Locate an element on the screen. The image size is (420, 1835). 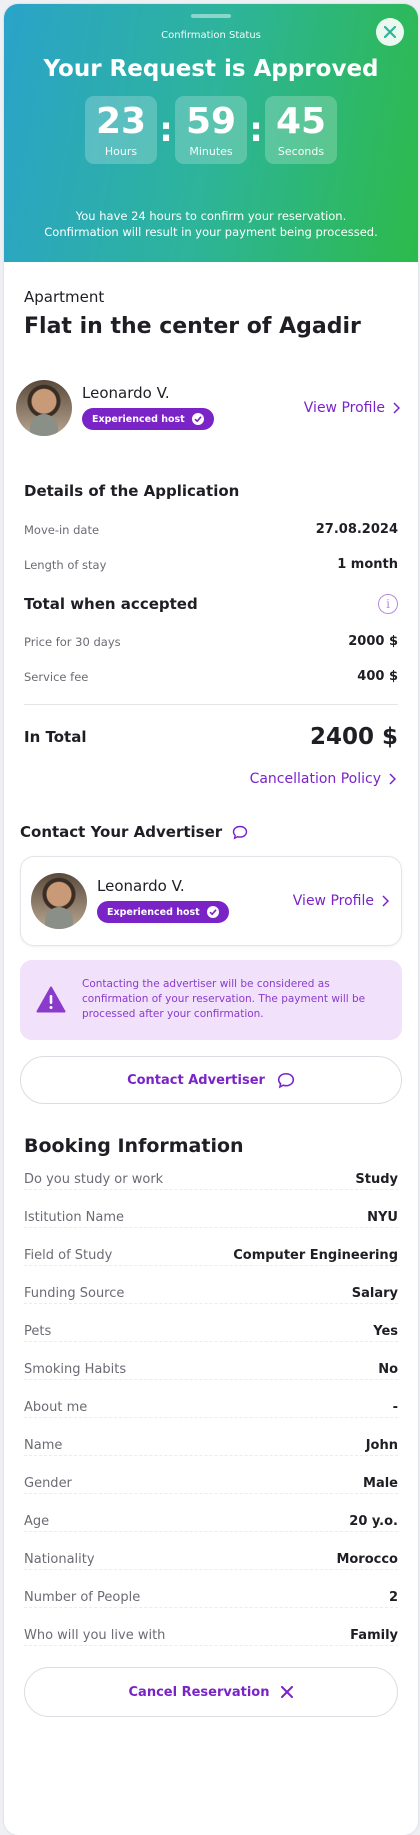
timer-hours-value: 23 is located at coordinates (121, 121).